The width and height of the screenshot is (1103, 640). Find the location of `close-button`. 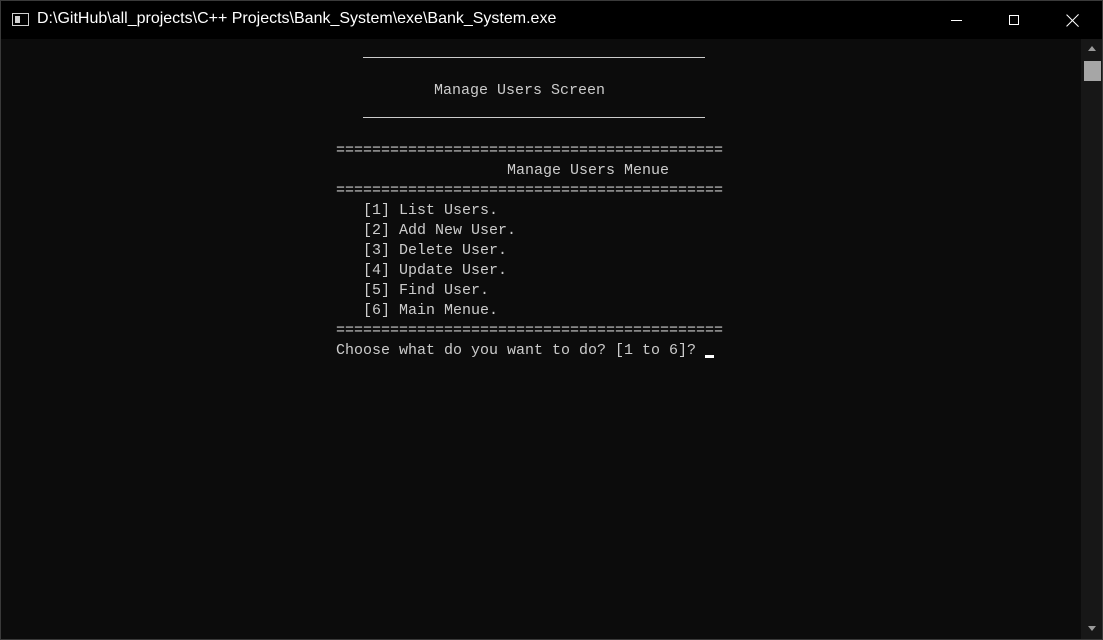

close-button is located at coordinates (1073, 20).